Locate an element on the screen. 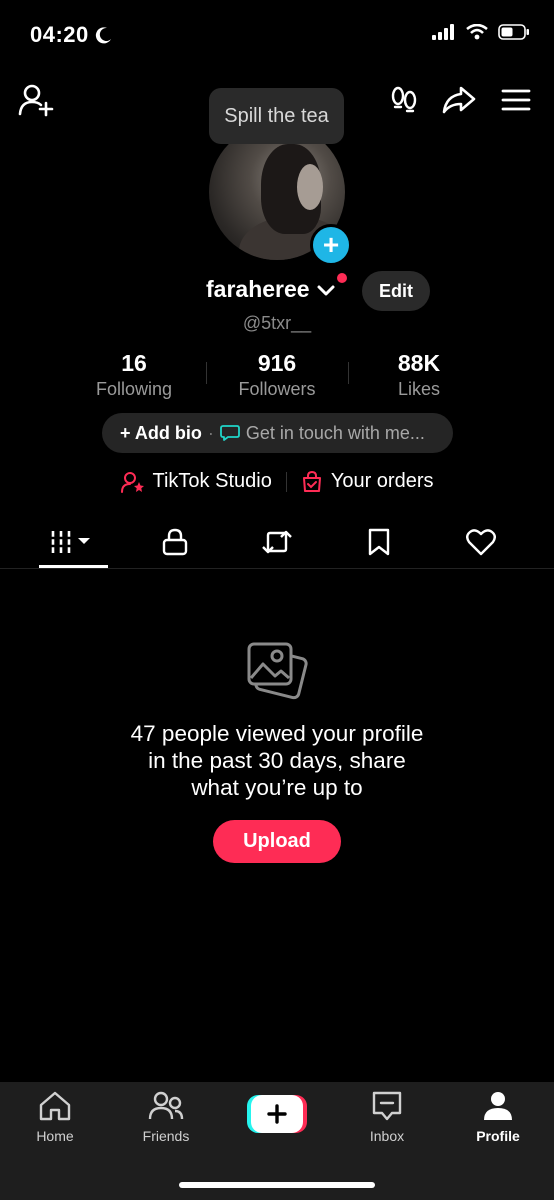 The image size is (554, 1200). tab-liked is located at coordinates (481, 542).